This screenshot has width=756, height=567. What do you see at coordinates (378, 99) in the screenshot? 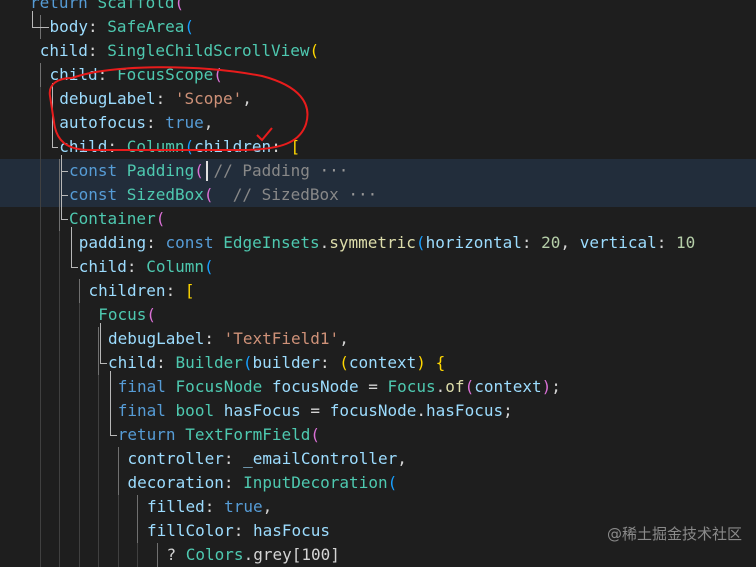
I see `code-line: debugLabel: 'Scope',` at bounding box center [378, 99].